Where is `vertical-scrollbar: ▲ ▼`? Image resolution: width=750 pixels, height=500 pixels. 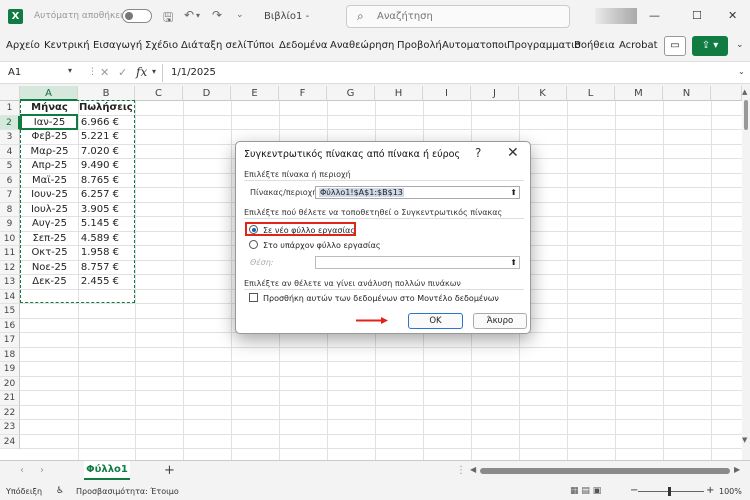
vertical-scrollbar: ▲ ▼ is located at coordinates (746, 273).